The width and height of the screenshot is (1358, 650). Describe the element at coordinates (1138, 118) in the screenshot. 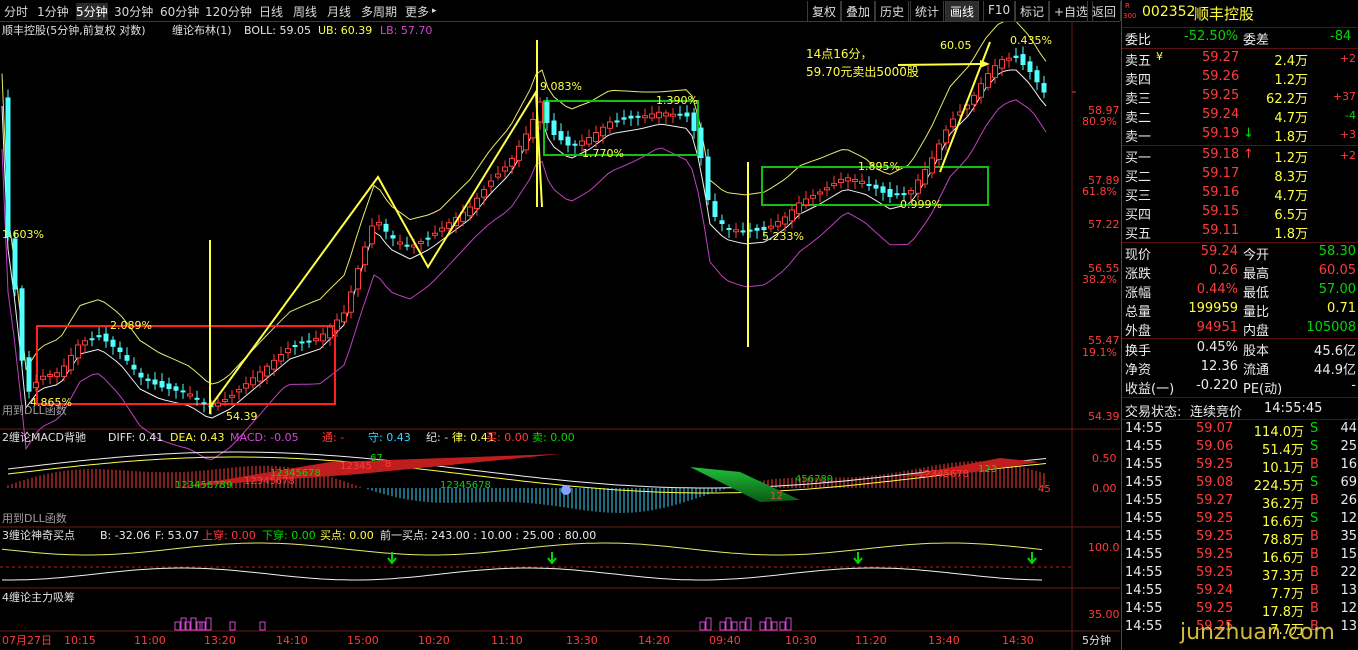

I see `ask-label: 卖二` at that location.